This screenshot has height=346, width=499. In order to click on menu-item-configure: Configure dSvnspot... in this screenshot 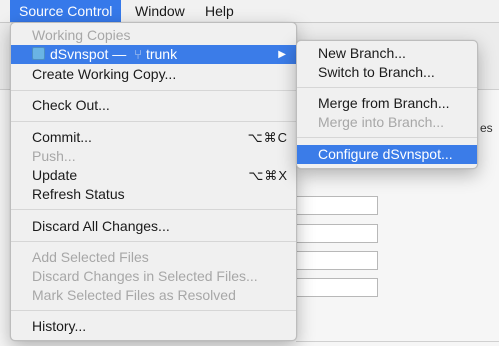, I will do `click(387, 154)`.